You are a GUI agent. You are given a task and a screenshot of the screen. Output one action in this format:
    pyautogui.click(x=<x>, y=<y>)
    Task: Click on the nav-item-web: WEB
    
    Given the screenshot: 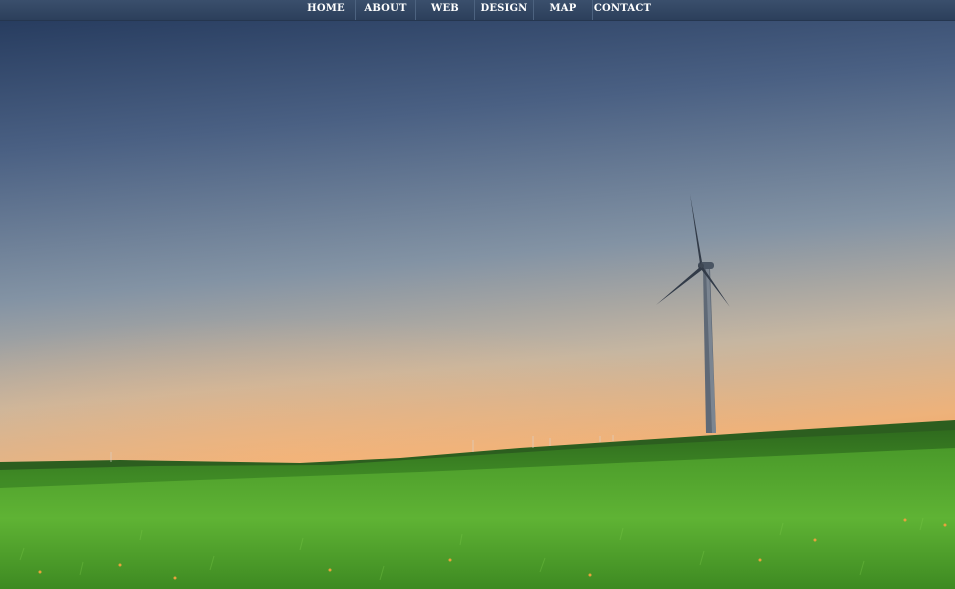 What is the action you would take?
    pyautogui.click(x=444, y=10)
    